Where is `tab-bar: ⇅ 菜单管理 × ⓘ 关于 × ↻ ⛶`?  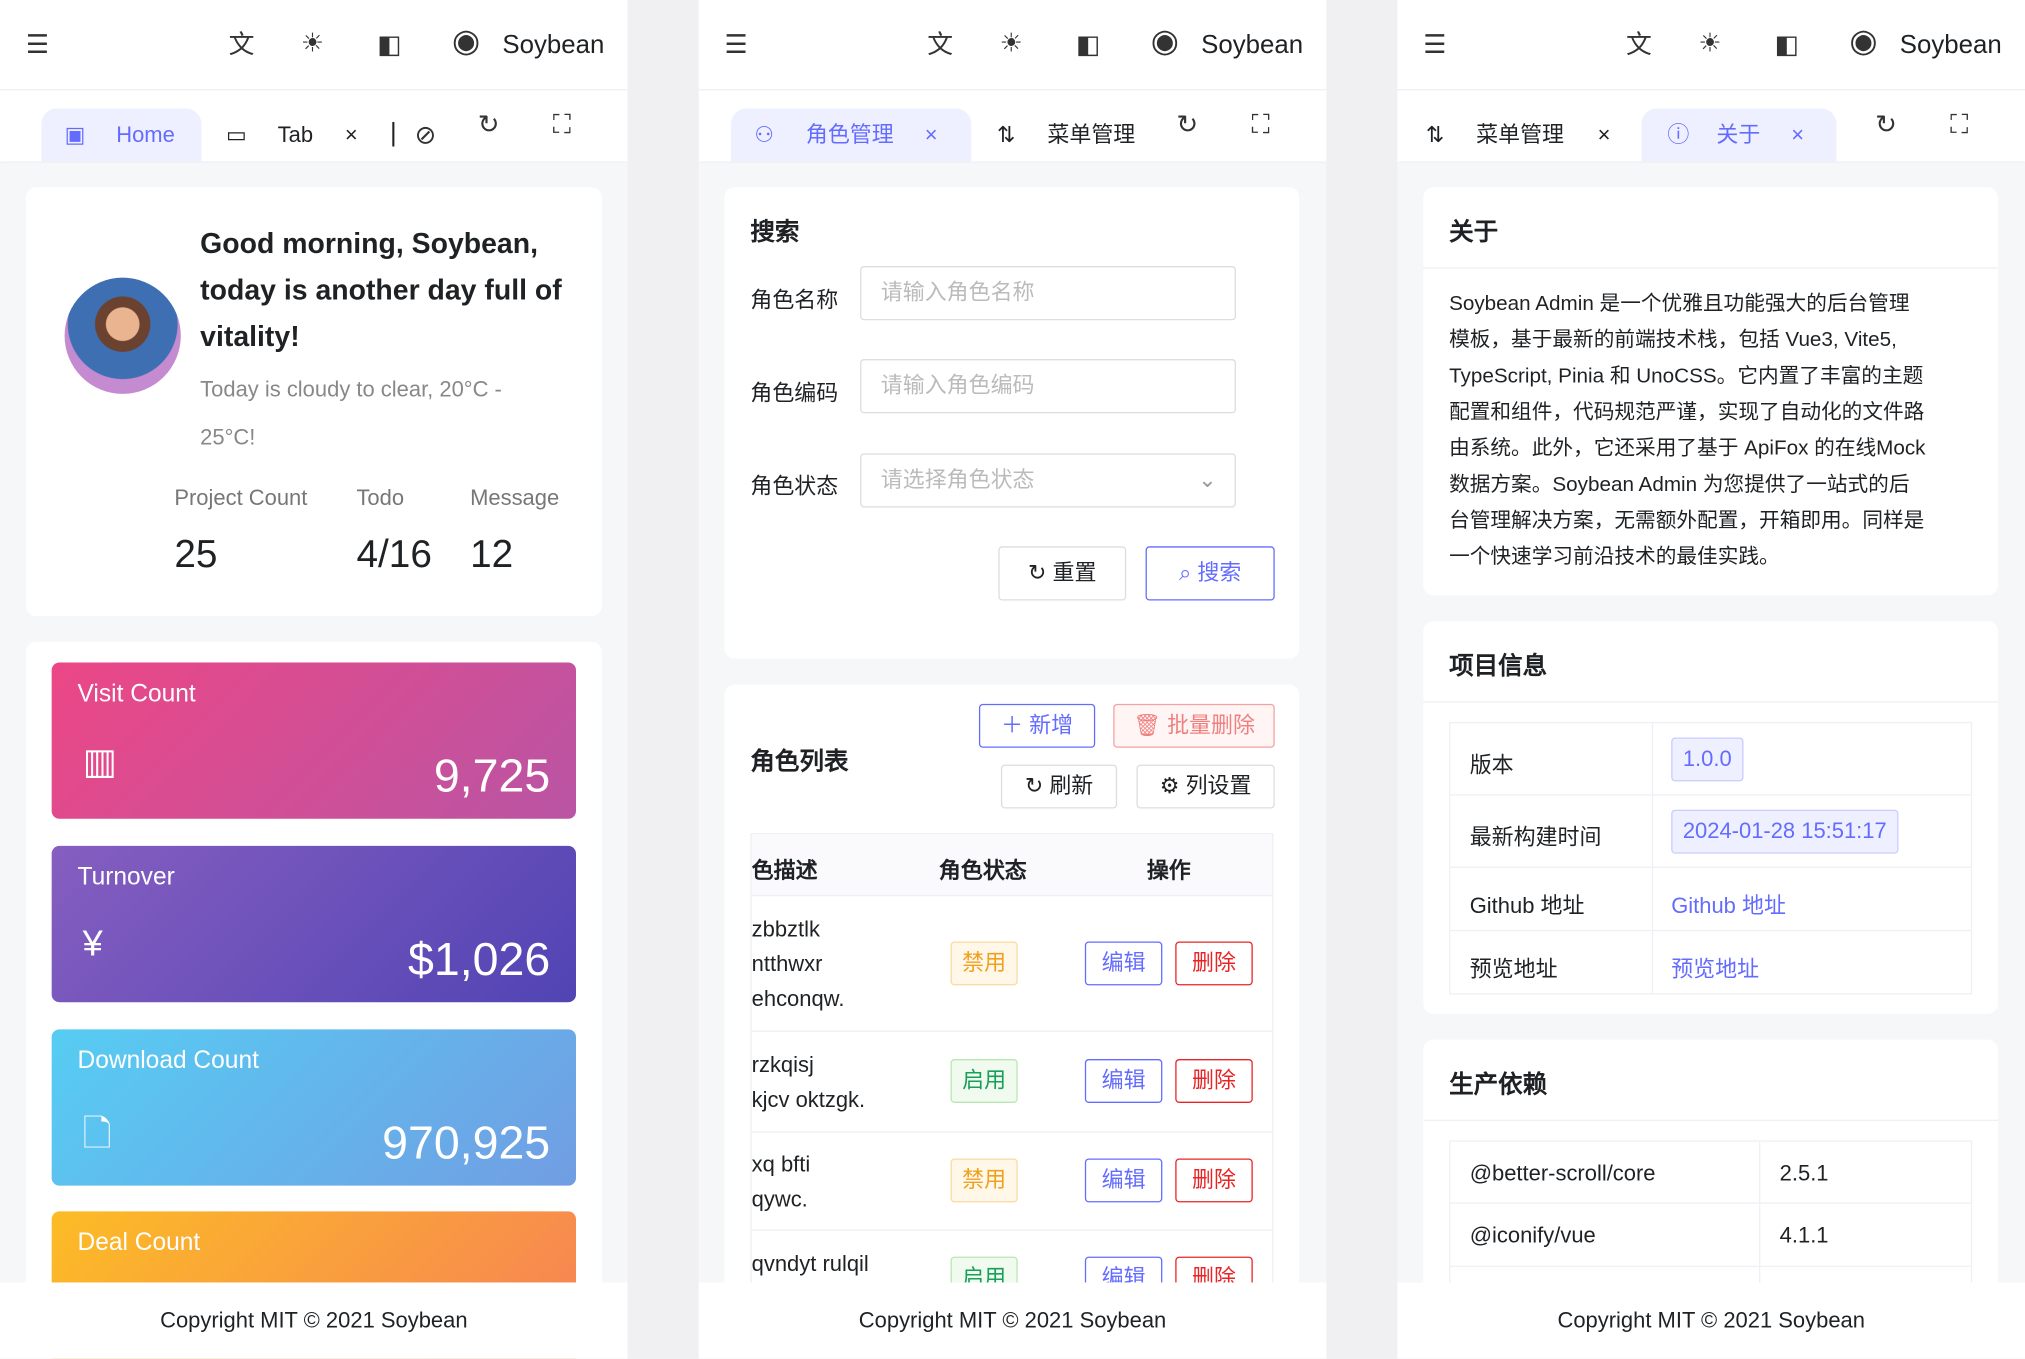 tab-bar: ⇅ 菜单管理 × ⓘ 关于 × ↻ ⛶ is located at coordinates (1711, 126).